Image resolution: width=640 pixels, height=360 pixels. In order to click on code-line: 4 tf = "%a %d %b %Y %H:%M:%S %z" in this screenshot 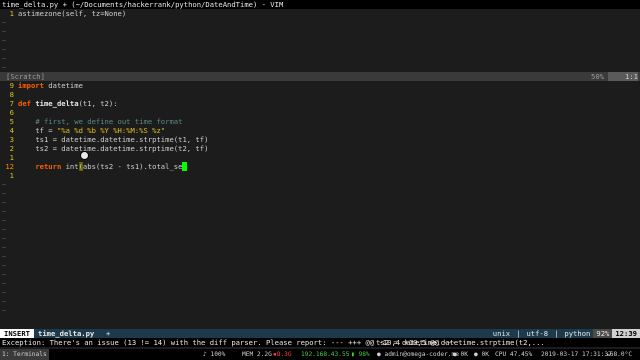, I will do `click(320, 130)`.